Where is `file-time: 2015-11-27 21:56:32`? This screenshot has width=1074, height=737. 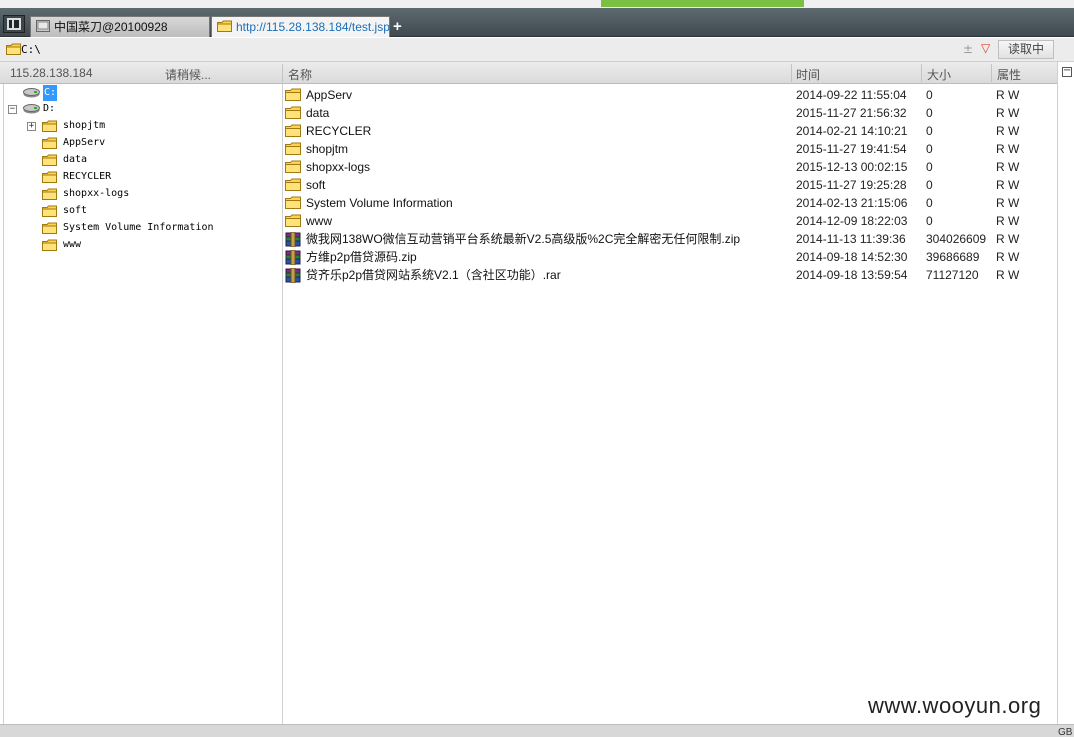
file-time: 2015-11-27 21:56:32 is located at coordinates (851, 113).